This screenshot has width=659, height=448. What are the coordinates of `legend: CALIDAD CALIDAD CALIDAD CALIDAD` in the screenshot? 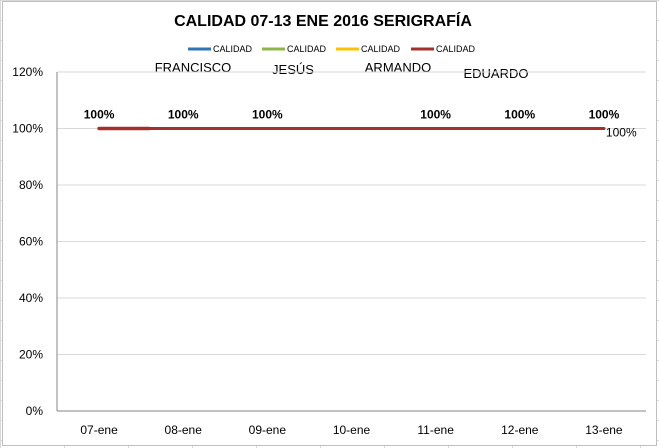 It's located at (332, 49).